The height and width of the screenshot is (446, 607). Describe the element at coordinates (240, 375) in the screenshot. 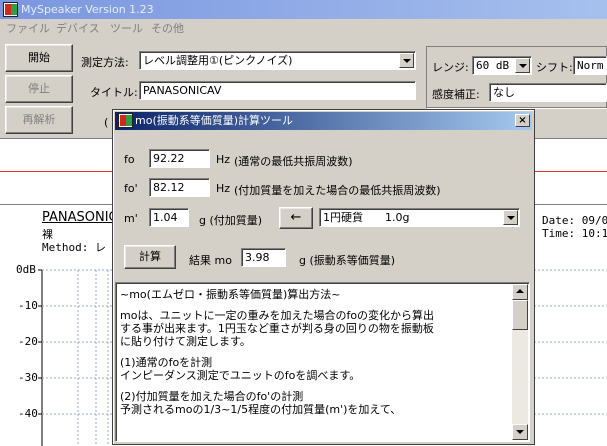

I see `text-line: インピーダンス測定でユニットのfoを調べます。` at that location.